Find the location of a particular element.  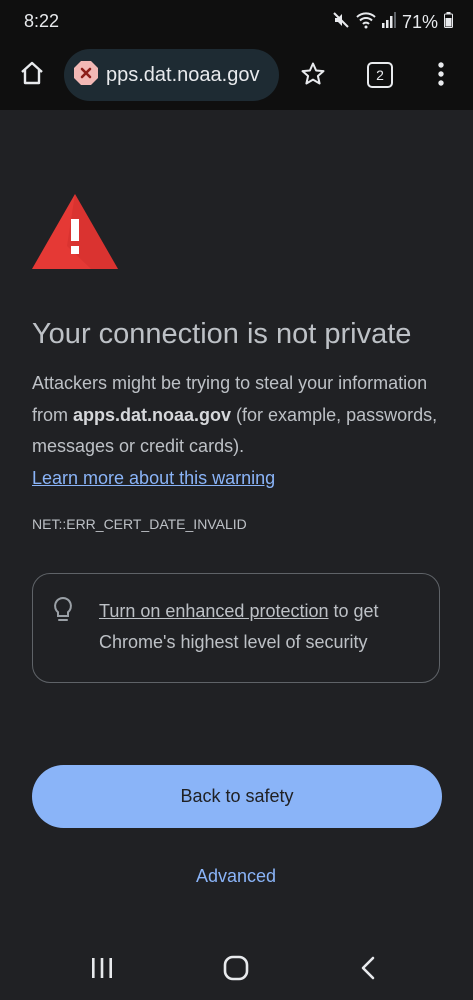

star-icon is located at coordinates (313, 76).